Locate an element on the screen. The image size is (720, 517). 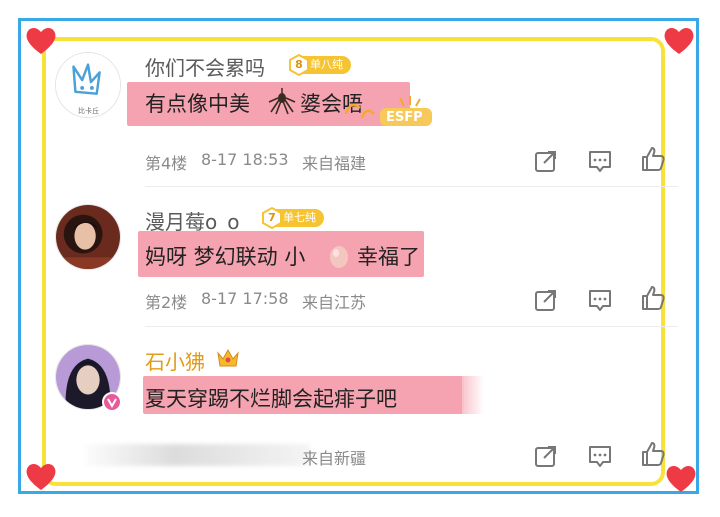
crown-icon is located at coordinates (228, 358).